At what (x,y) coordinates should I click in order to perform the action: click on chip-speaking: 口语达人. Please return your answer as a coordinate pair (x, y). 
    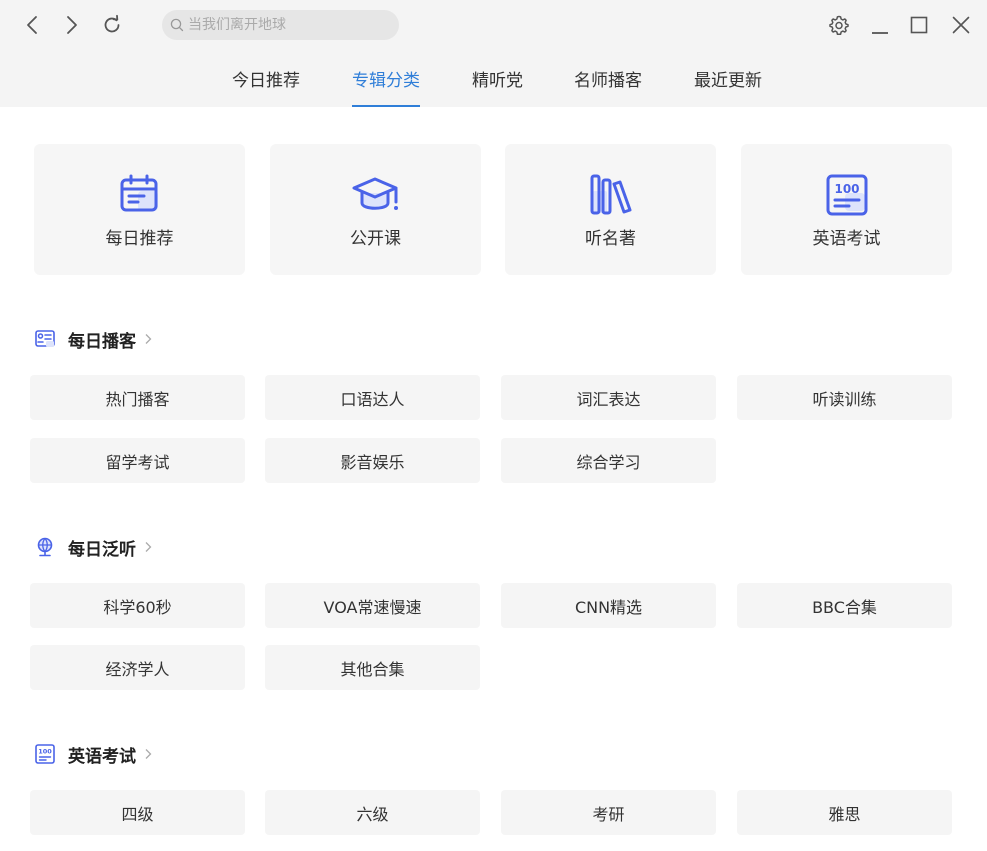
    Looking at the image, I should click on (372, 397).